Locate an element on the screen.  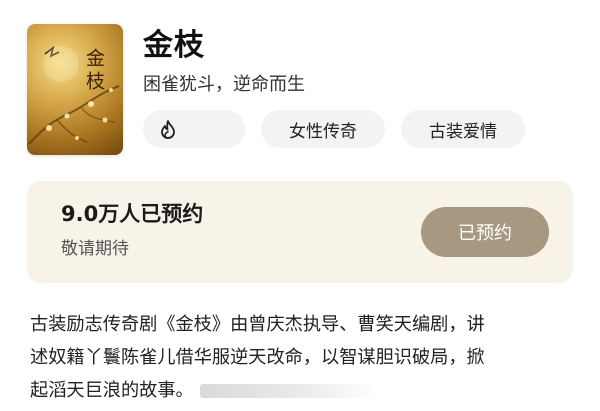
poster-art is located at coordinates (74, 95).